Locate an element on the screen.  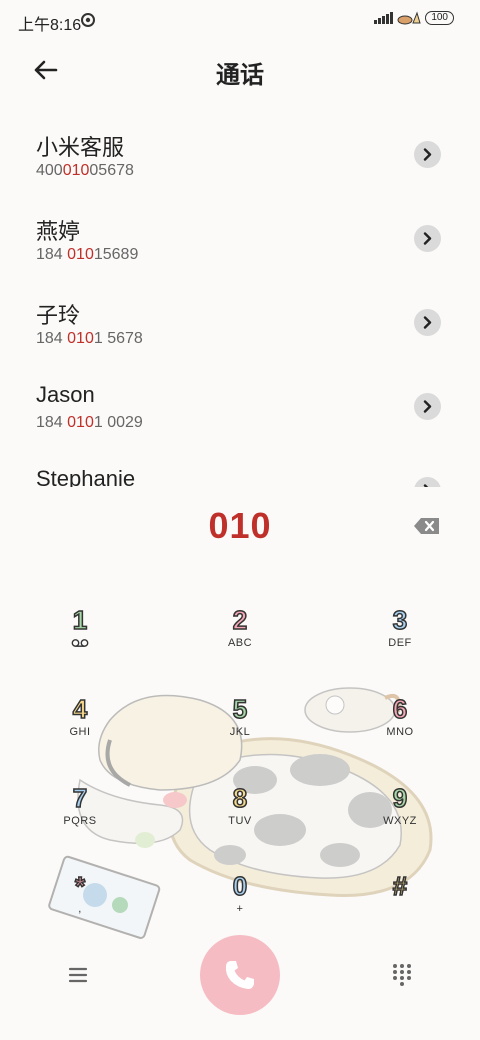
app-header: 通话 is located at coordinates (240, 70).